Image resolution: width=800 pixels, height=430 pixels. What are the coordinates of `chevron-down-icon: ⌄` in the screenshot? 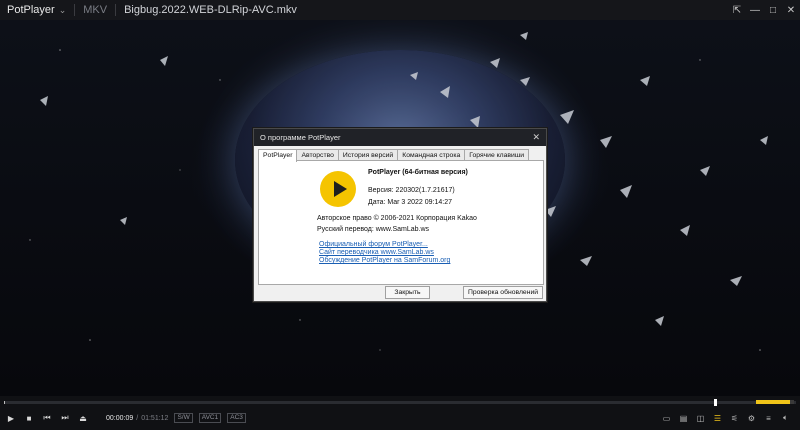 It's located at (62, 10).